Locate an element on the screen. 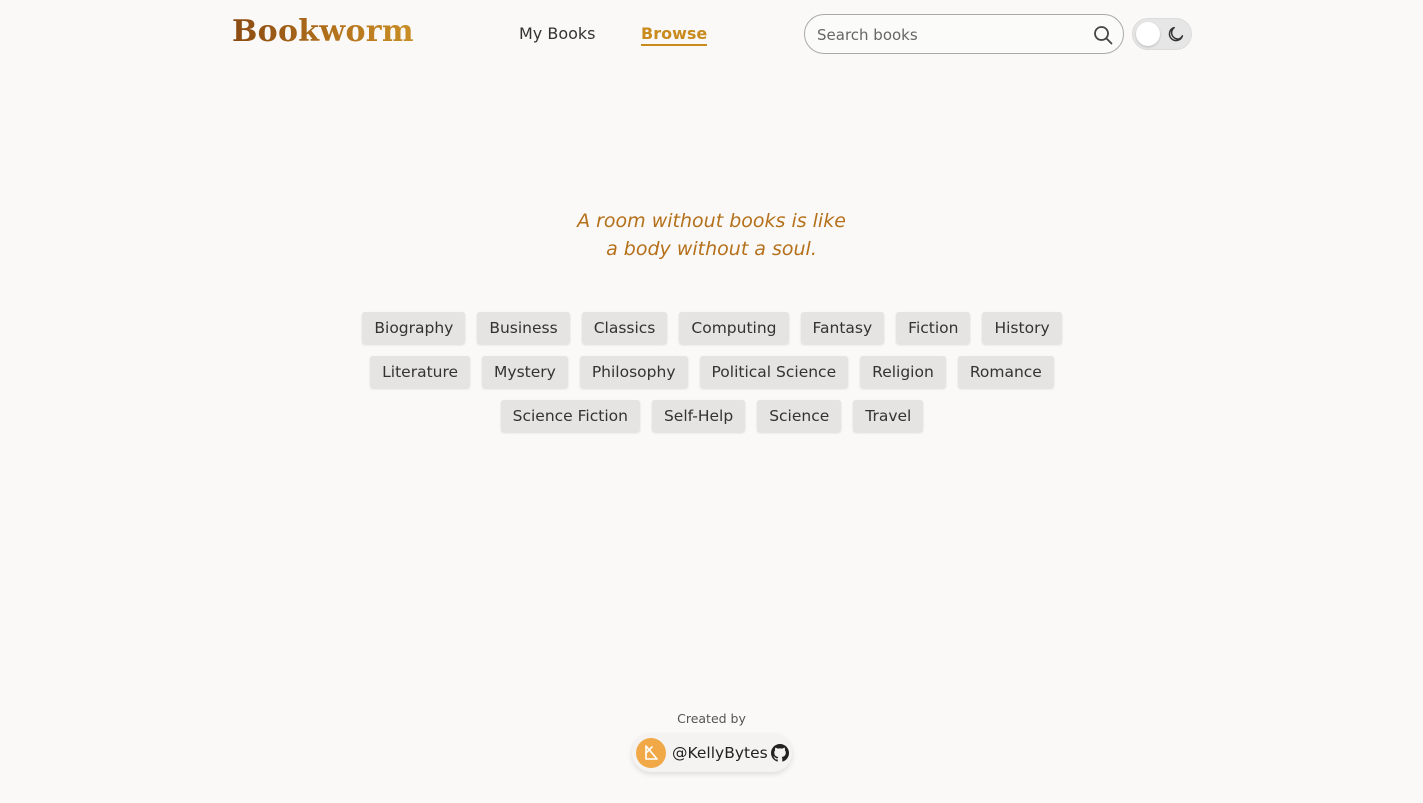 The height and width of the screenshot is (803, 1423). toggle-knob is located at coordinates (1148, 34).